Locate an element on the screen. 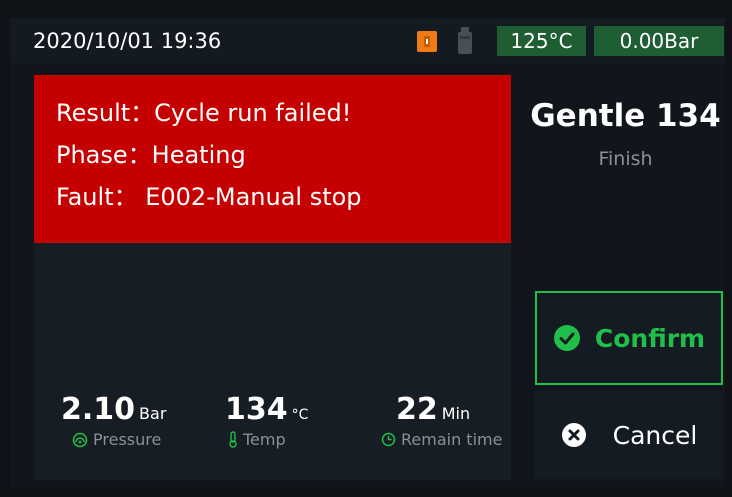 This screenshot has width=732, height=497. thermometer-icon is located at coordinates (233, 439).